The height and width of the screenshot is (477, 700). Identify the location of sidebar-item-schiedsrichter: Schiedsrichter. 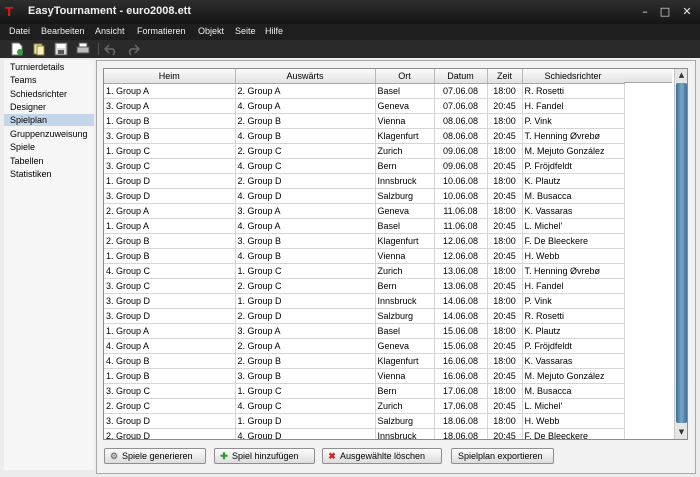
(49, 94).